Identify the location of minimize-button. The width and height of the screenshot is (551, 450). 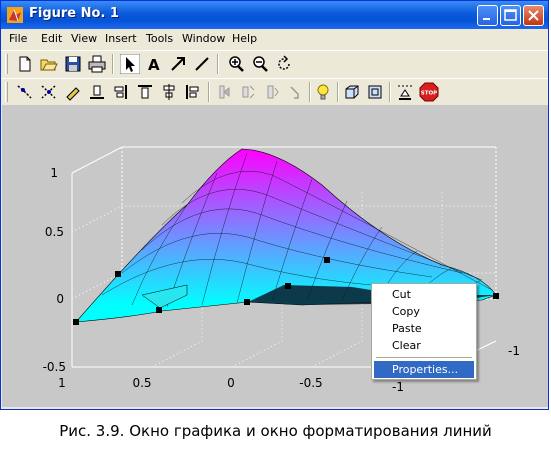
(487, 15).